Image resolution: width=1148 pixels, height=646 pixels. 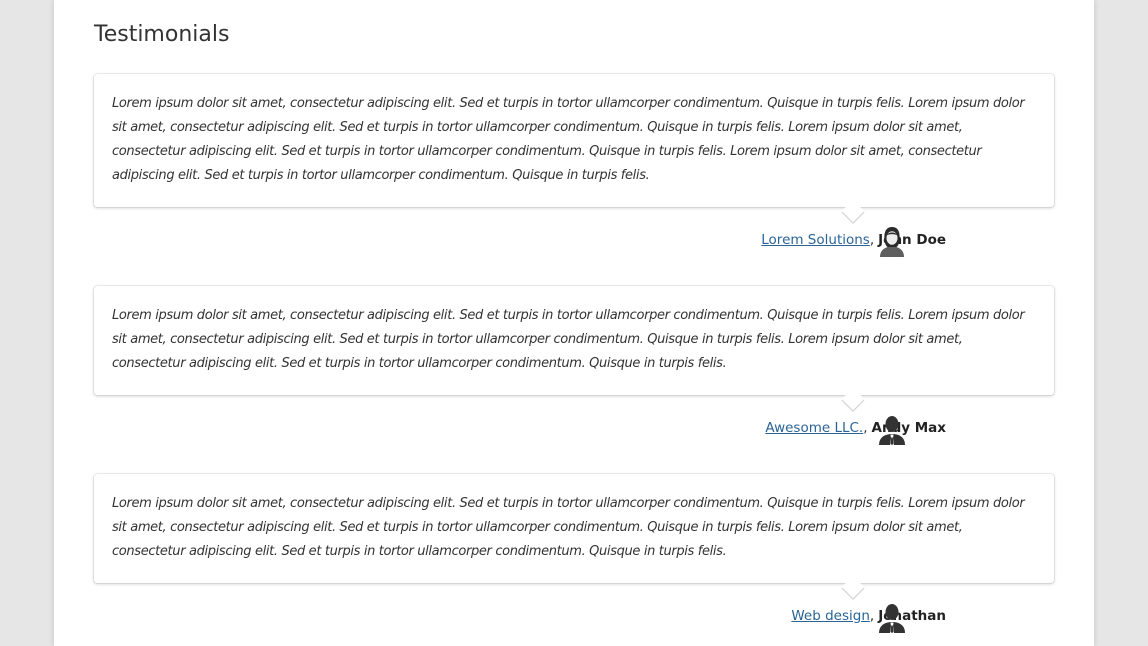 I want to click on testimonial-author-row: Lorem Solutions, John Doe, so click(x=853, y=240).